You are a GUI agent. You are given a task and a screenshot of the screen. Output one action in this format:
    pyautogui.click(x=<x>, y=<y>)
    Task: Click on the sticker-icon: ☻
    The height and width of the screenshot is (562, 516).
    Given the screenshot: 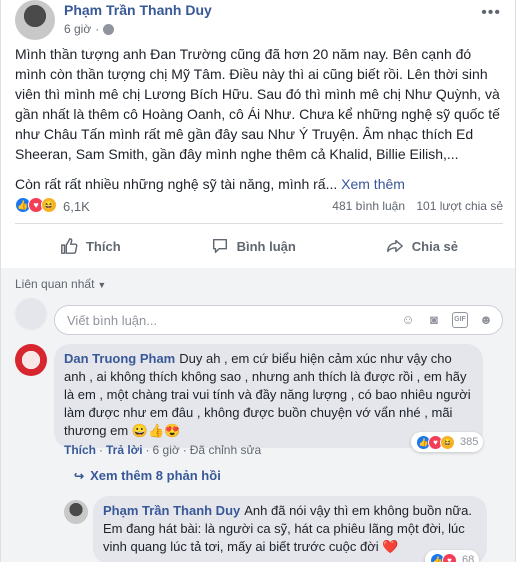 What is the action you would take?
    pyautogui.click(x=486, y=320)
    